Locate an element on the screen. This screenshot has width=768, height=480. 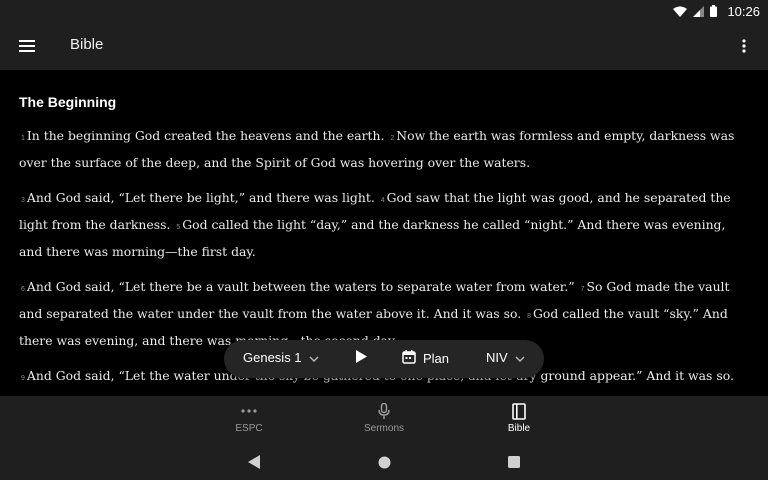
bottom-navigation: ESPC Sermons Bible is located at coordinates (384, 420).